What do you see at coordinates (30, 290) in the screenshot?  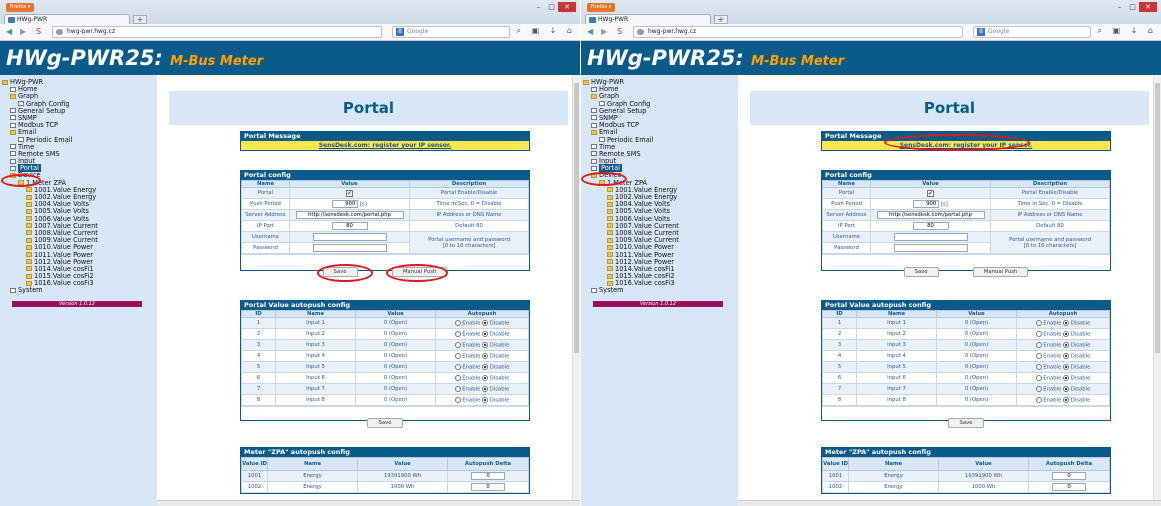 I see `sidebar-item-label: System` at bounding box center [30, 290].